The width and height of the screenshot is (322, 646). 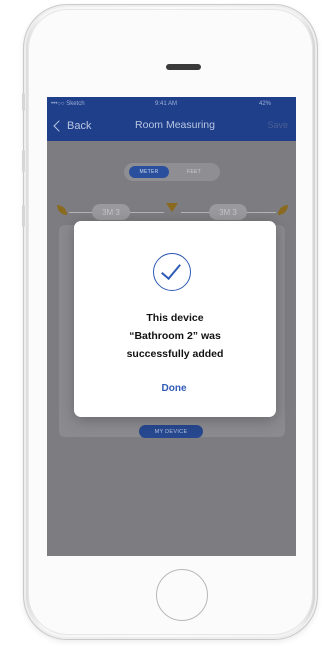 I want to click on nav-bar: Back Room Measuring Save, so click(x=171, y=126).